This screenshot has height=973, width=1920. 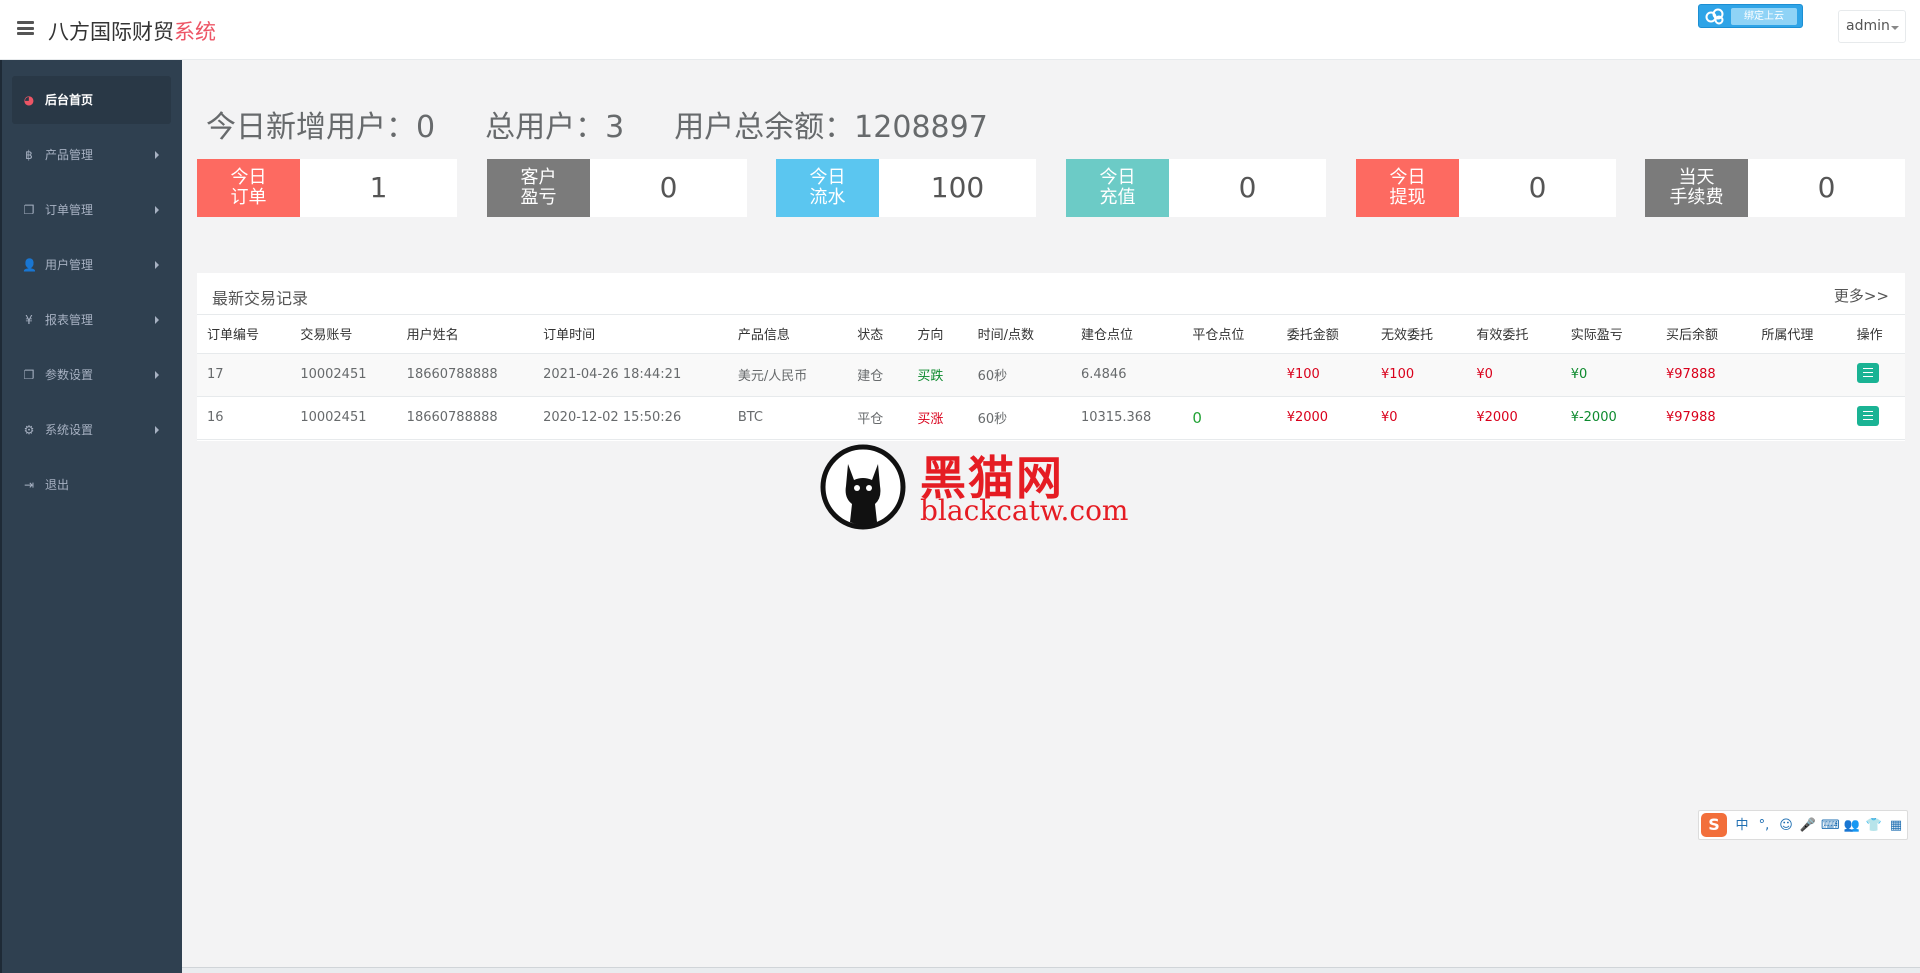 I want to click on sidebar-item-label: 报表管理, so click(x=69, y=320).